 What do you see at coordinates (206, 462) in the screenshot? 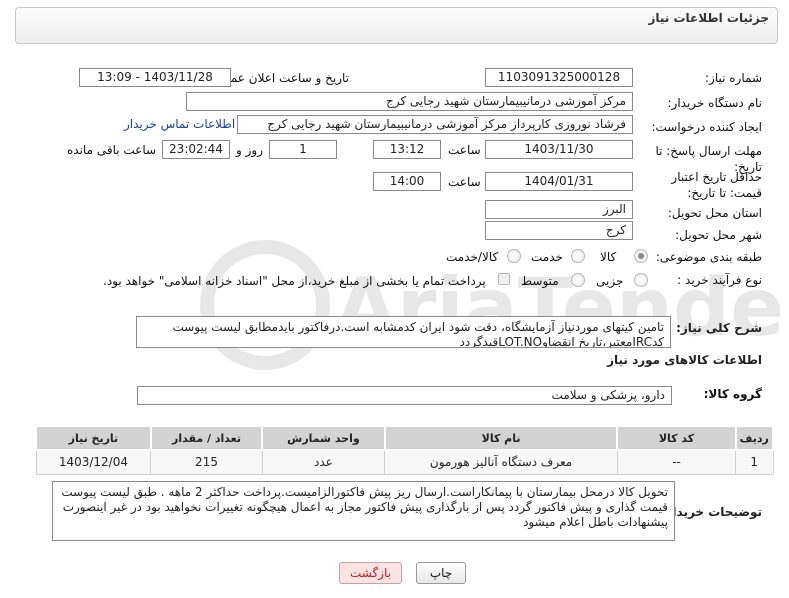
I see `cell-quantity: 215` at bounding box center [206, 462].